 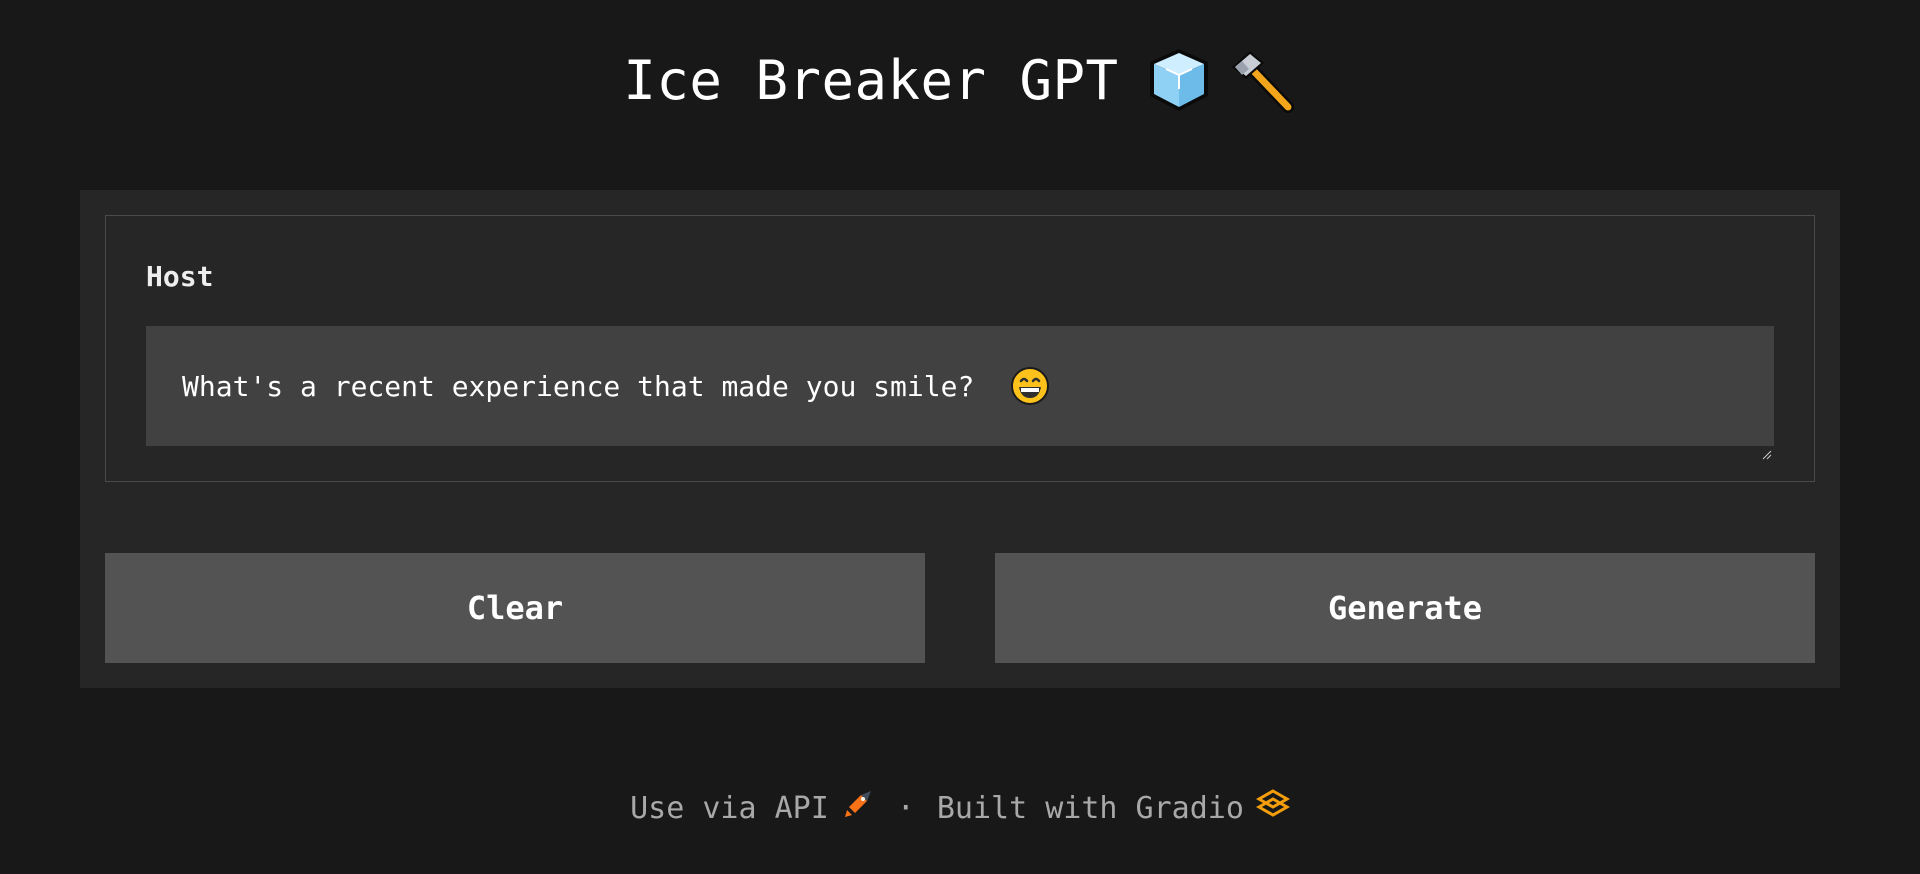 What do you see at coordinates (180, 276) in the screenshot?
I see `host-label: Host` at bounding box center [180, 276].